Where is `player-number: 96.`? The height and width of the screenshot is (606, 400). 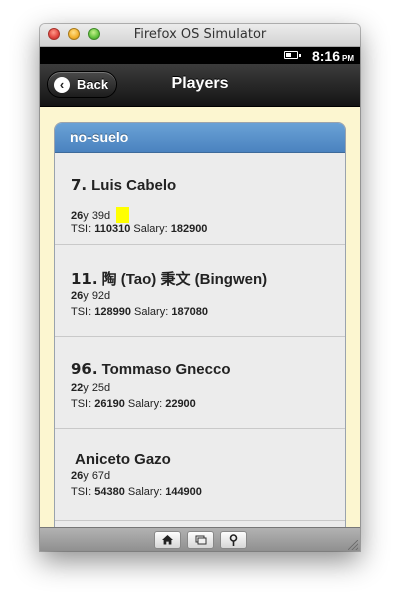 player-number: 96. is located at coordinates (84, 369).